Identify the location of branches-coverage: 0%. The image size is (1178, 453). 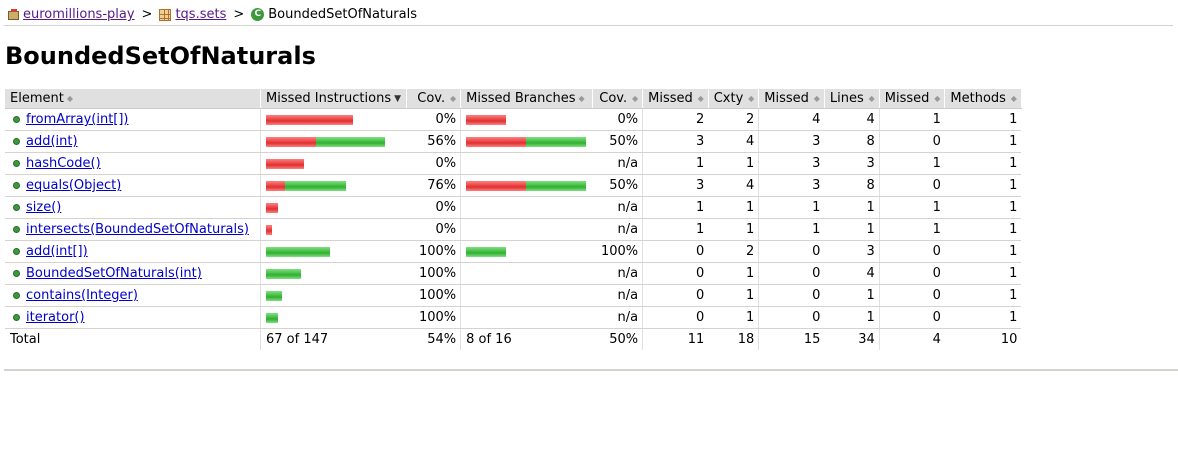
(617, 119).